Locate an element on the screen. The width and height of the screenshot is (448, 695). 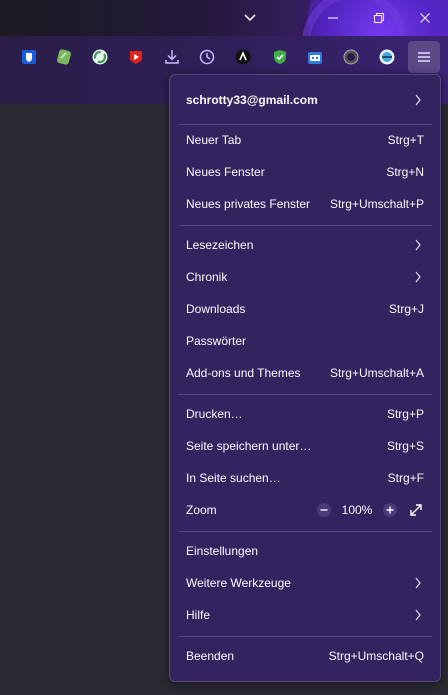
minimize-button is located at coordinates (333, 18).